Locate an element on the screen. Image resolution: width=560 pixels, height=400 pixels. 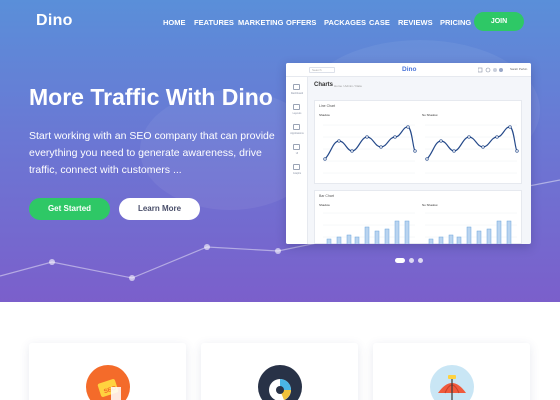
mockup-page-title: Charts is located at coordinates (324, 85).